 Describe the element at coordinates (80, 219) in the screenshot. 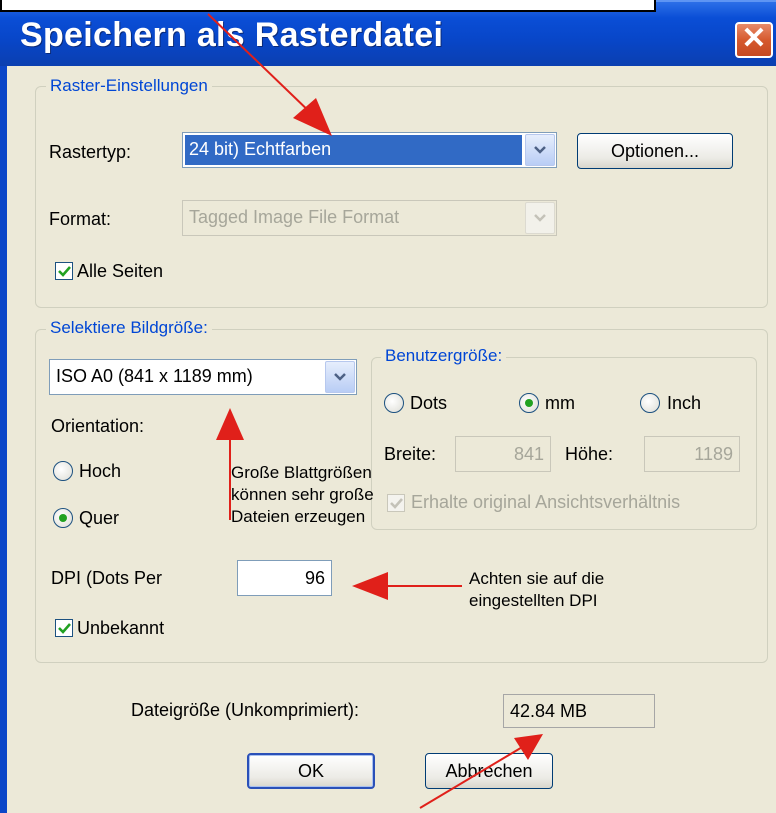

I see `format-label: Format:` at that location.